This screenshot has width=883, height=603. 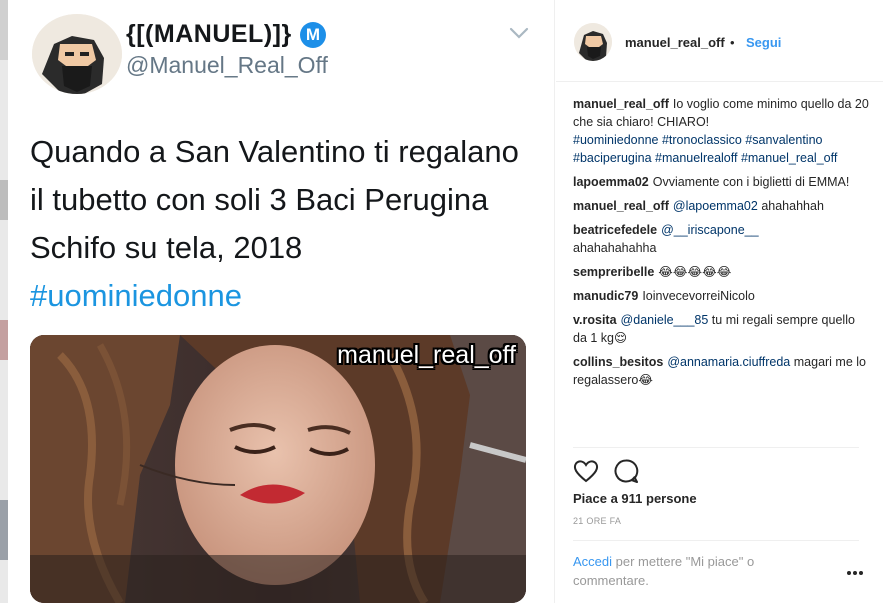 I want to click on comment-username: sempreribelle, so click(x=613, y=272).